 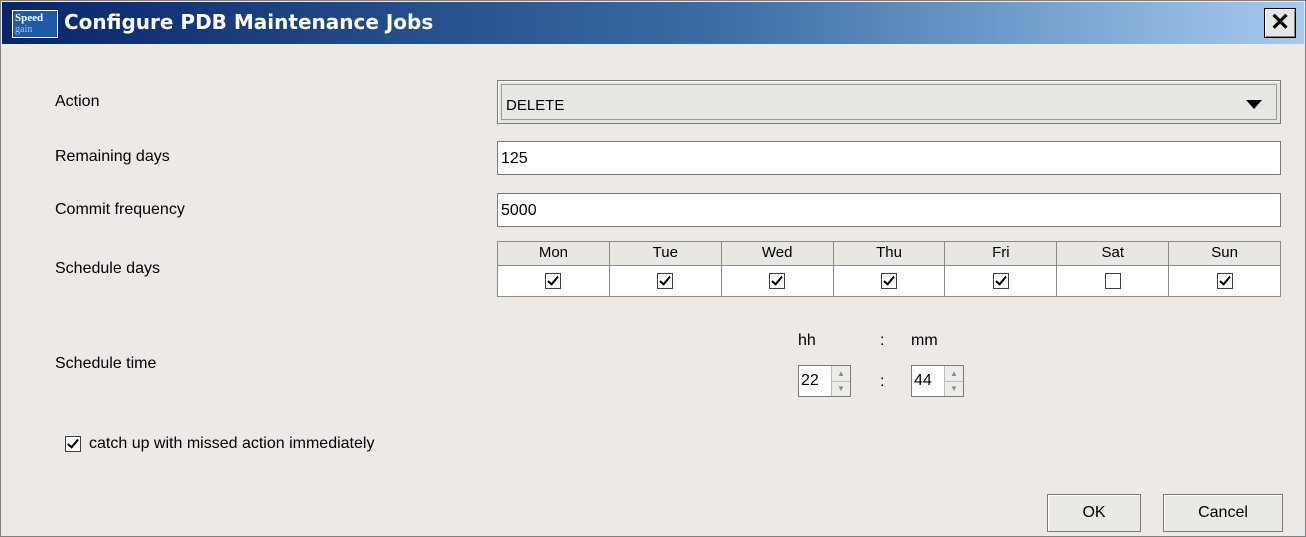 I want to click on commit-frequency-label: Commit frequency, so click(x=120, y=209).